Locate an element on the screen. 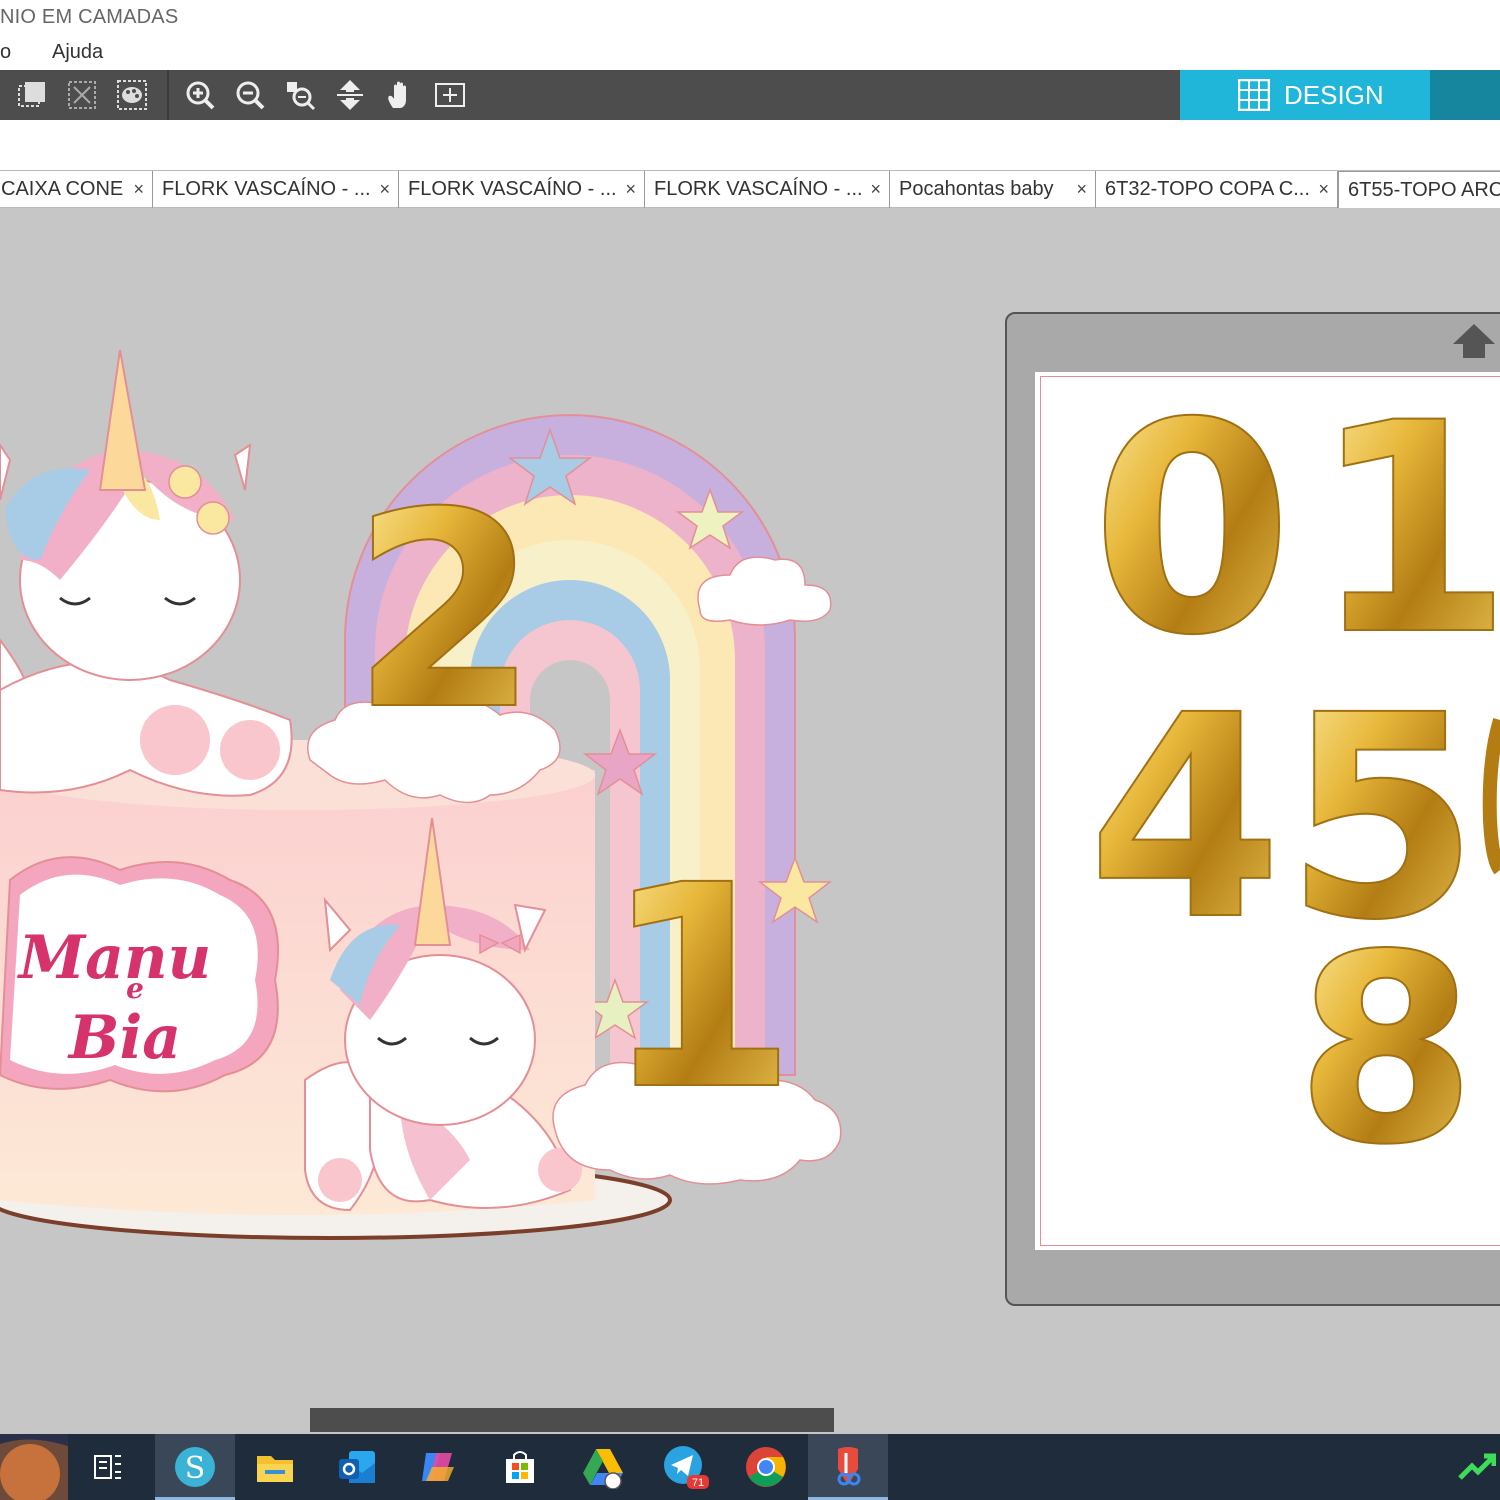 This screenshot has width=1500, height=1500. tab-label: 6T55-TOPO ARCO is located at coordinates (1424, 190).